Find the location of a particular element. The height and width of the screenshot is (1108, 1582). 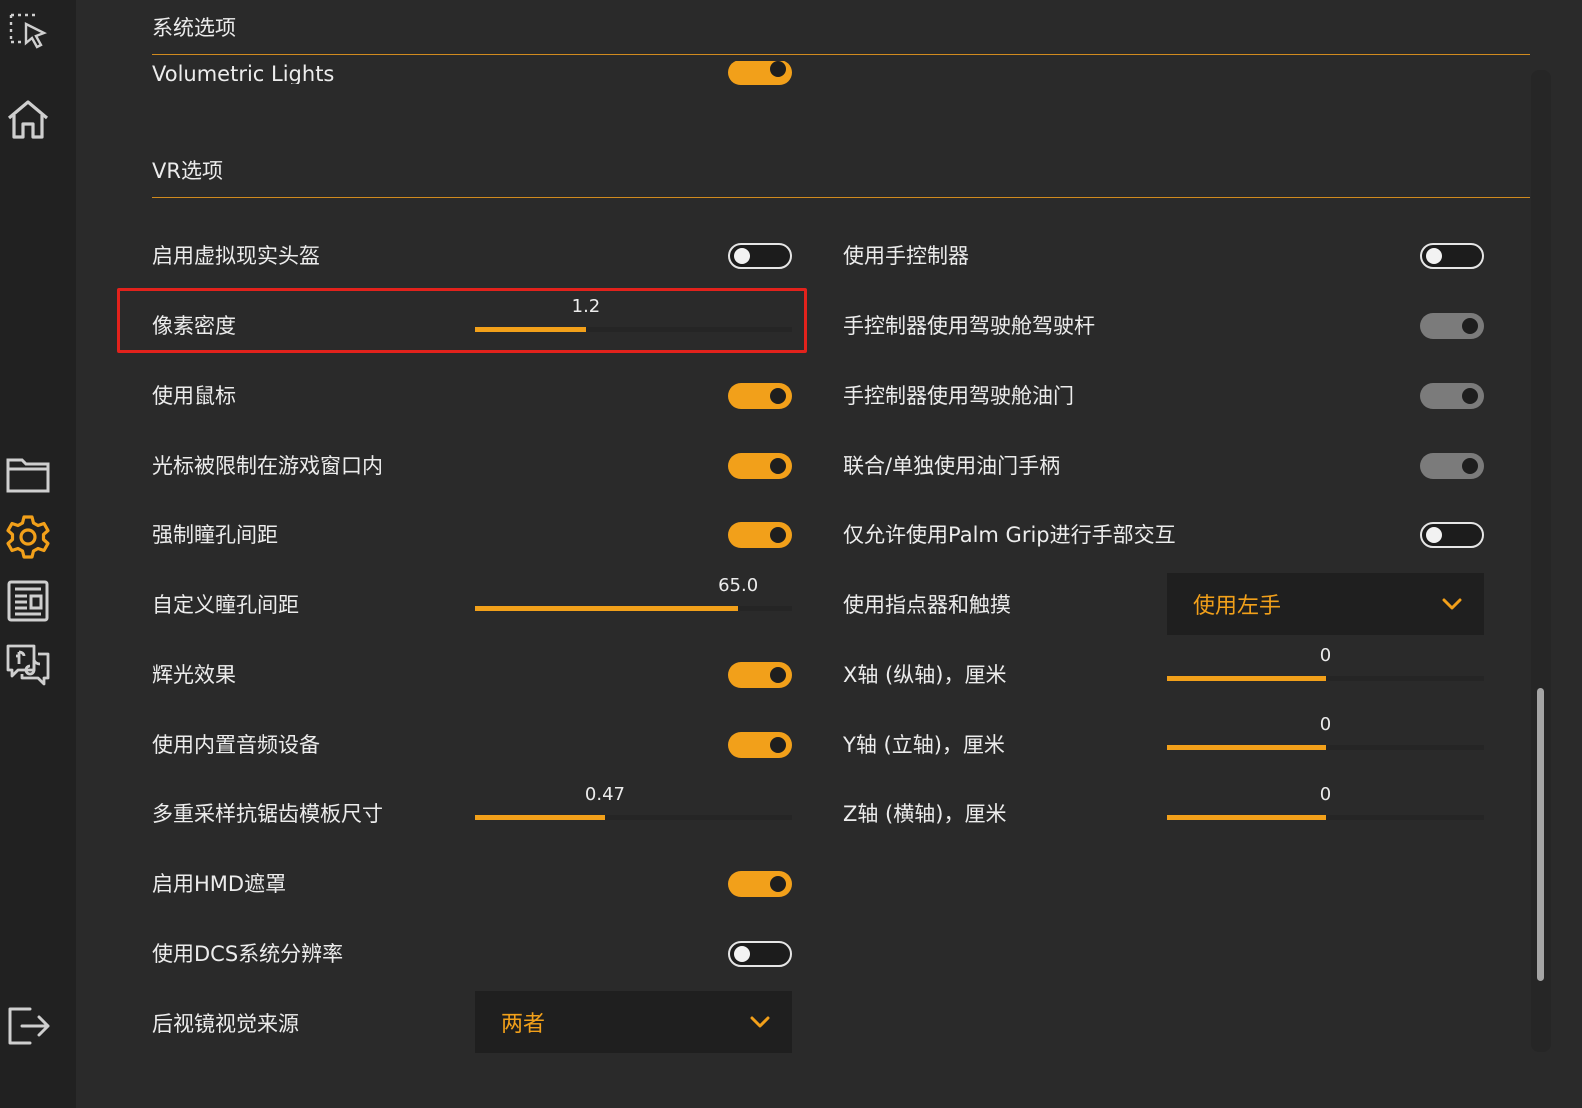

news-icon is located at coordinates (28, 601).